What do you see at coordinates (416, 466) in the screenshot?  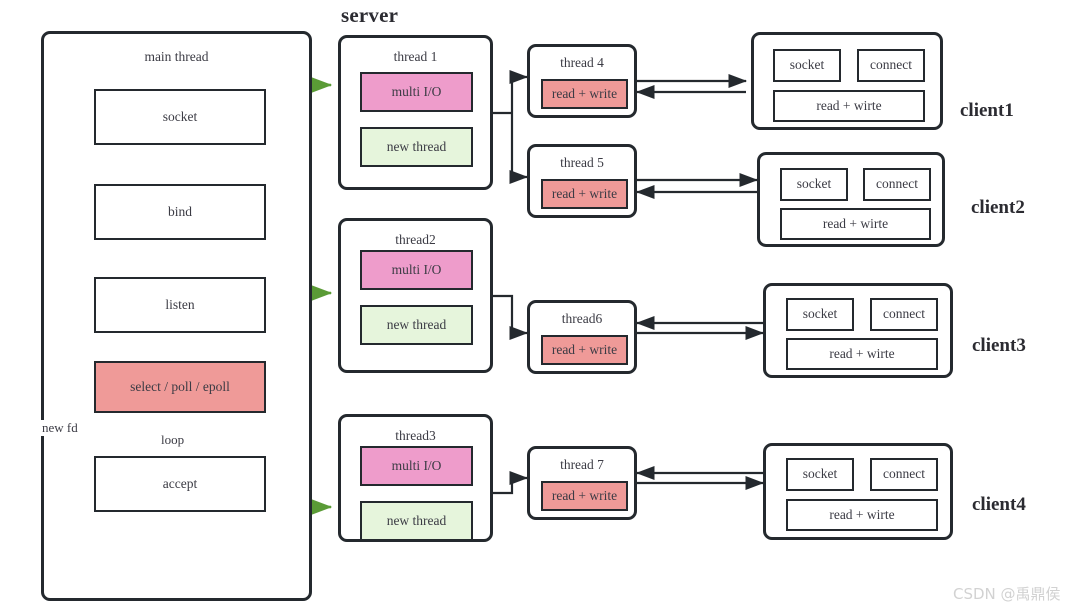 I see `server-thread-3-multi-io: multi I/O` at bounding box center [416, 466].